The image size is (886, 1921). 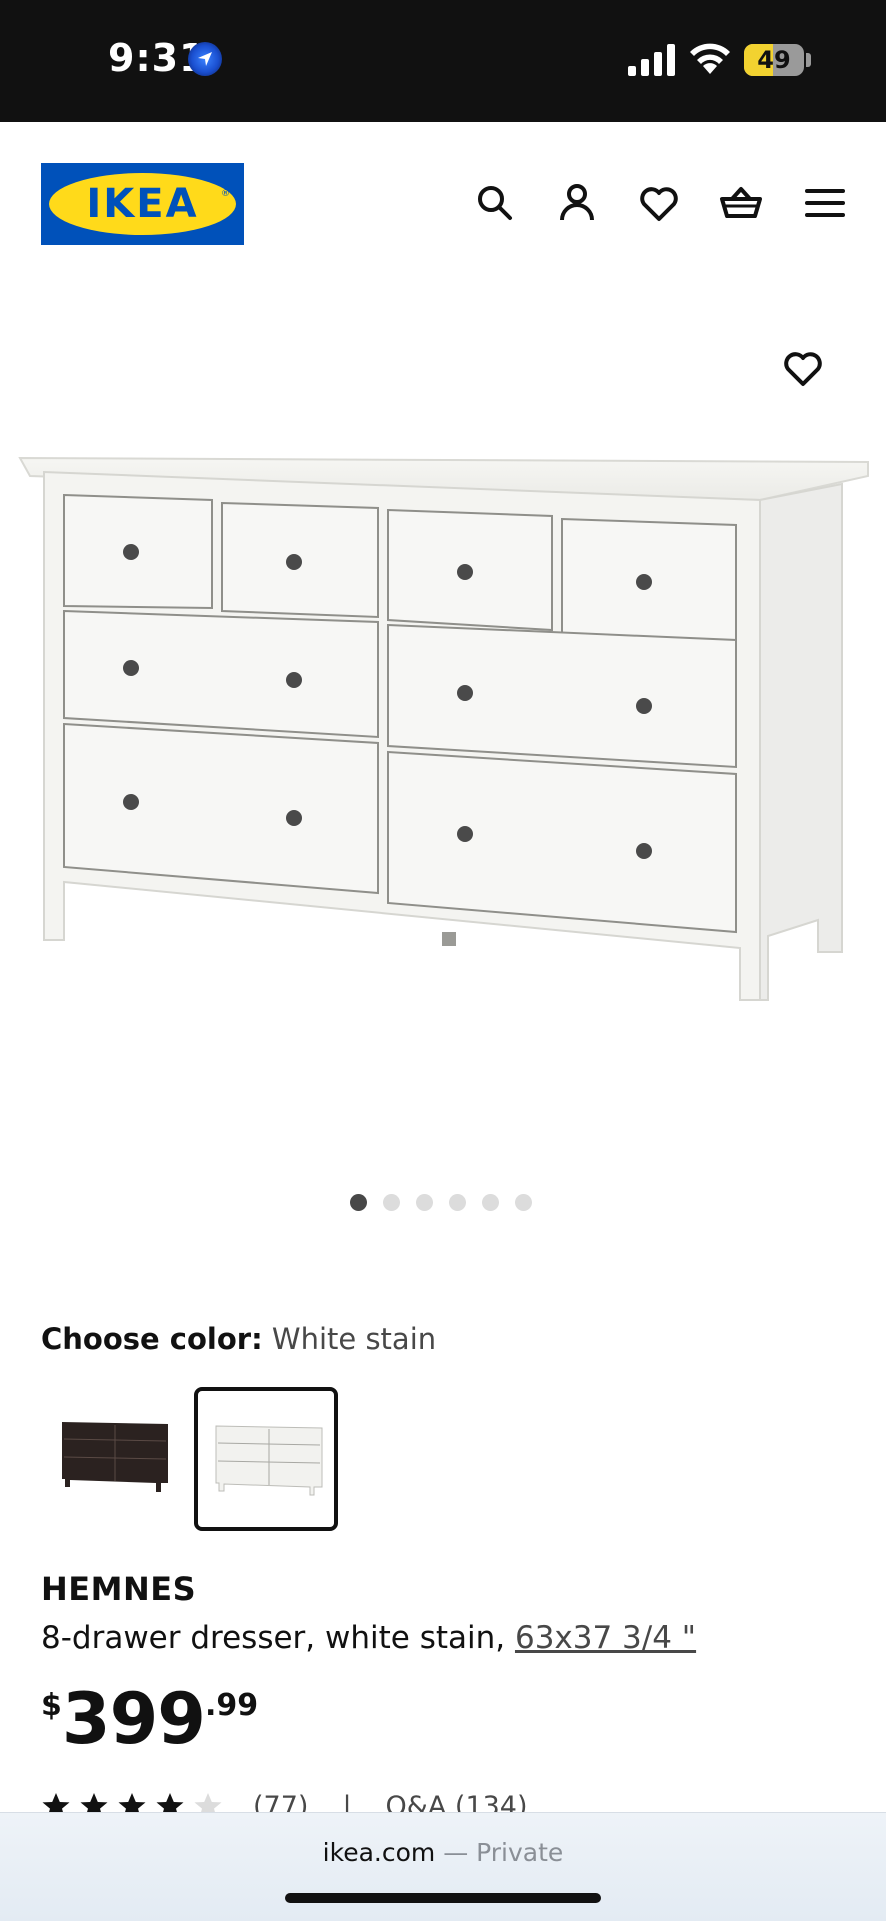 I want to click on choose-color-title: Choose color:, so click(x=152, y=1339).